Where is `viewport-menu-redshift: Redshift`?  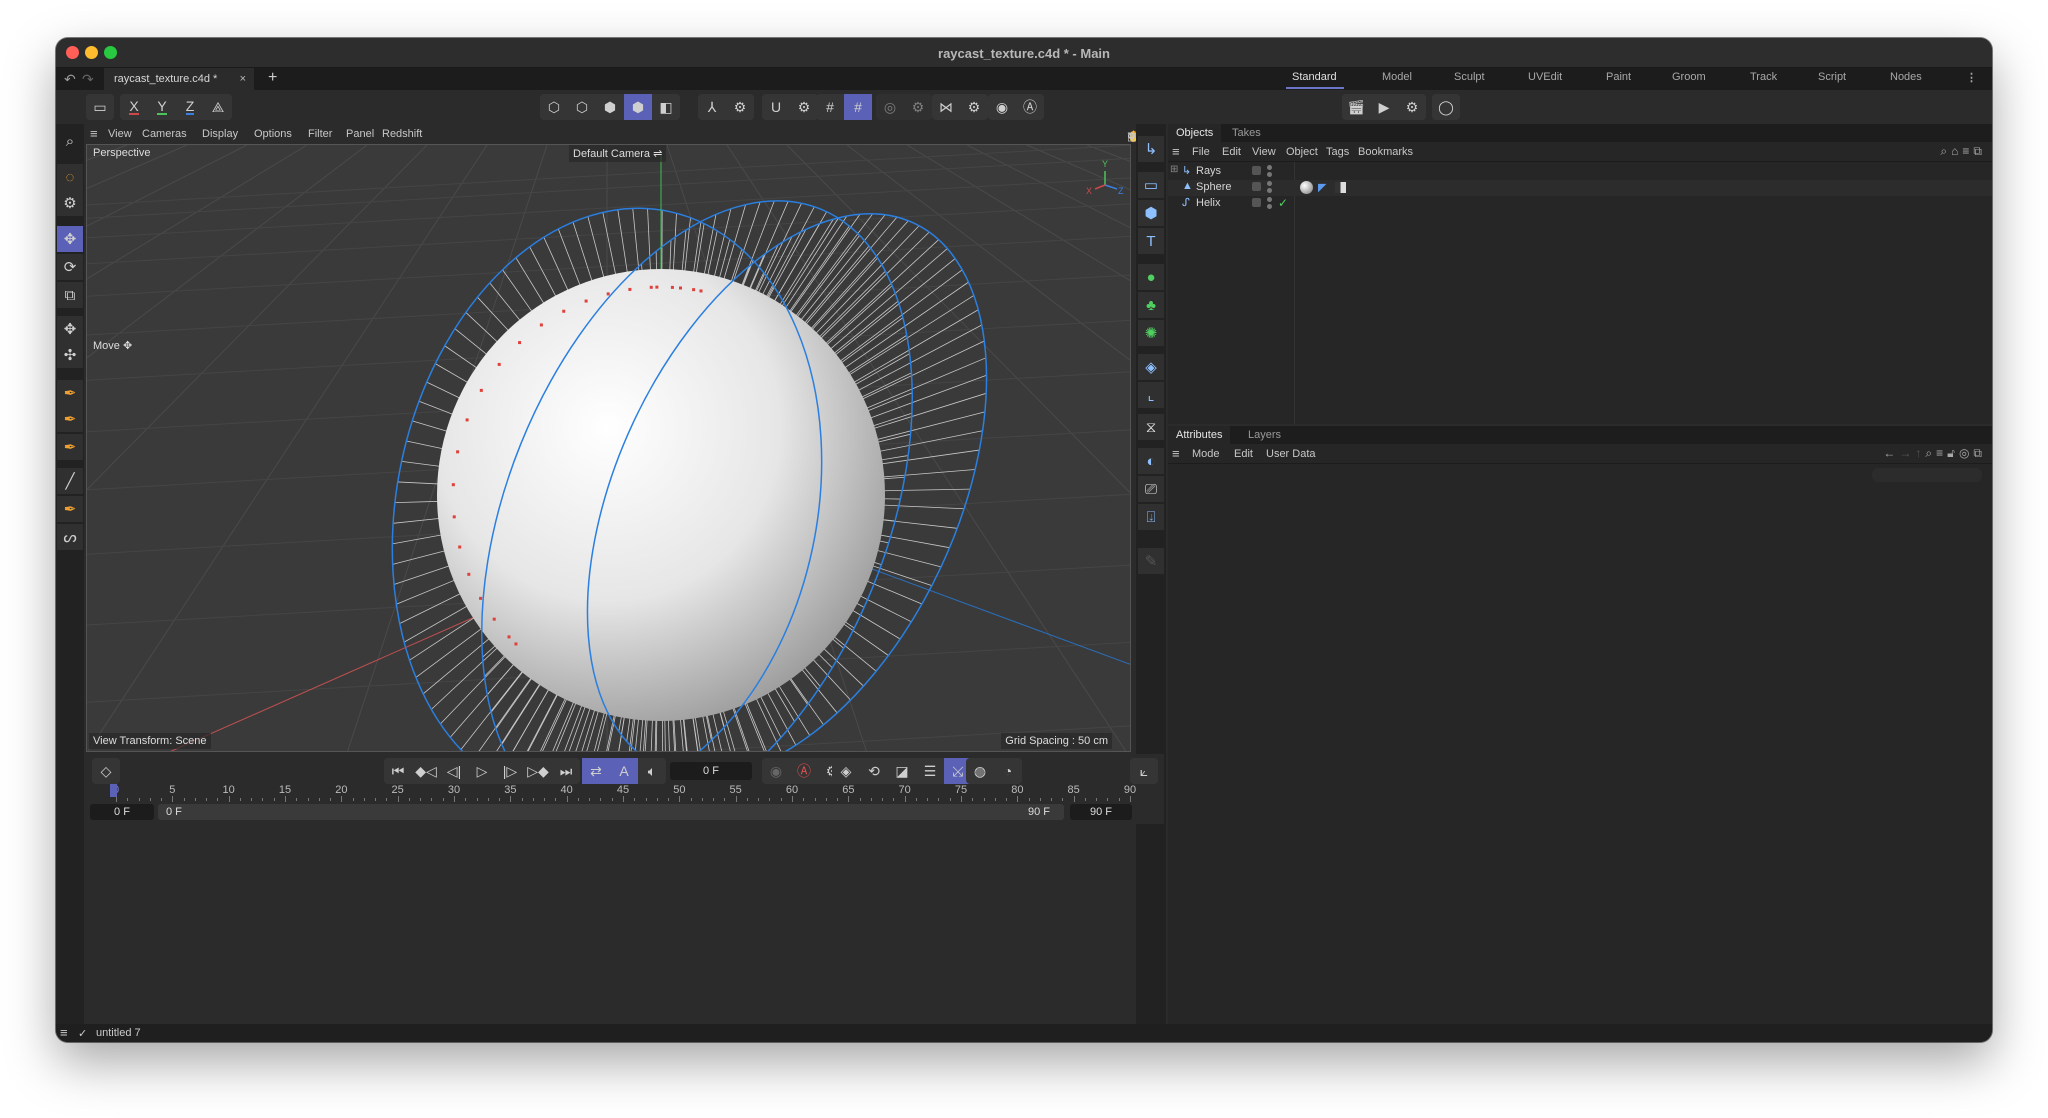
viewport-menu-redshift: Redshift is located at coordinates (402, 134).